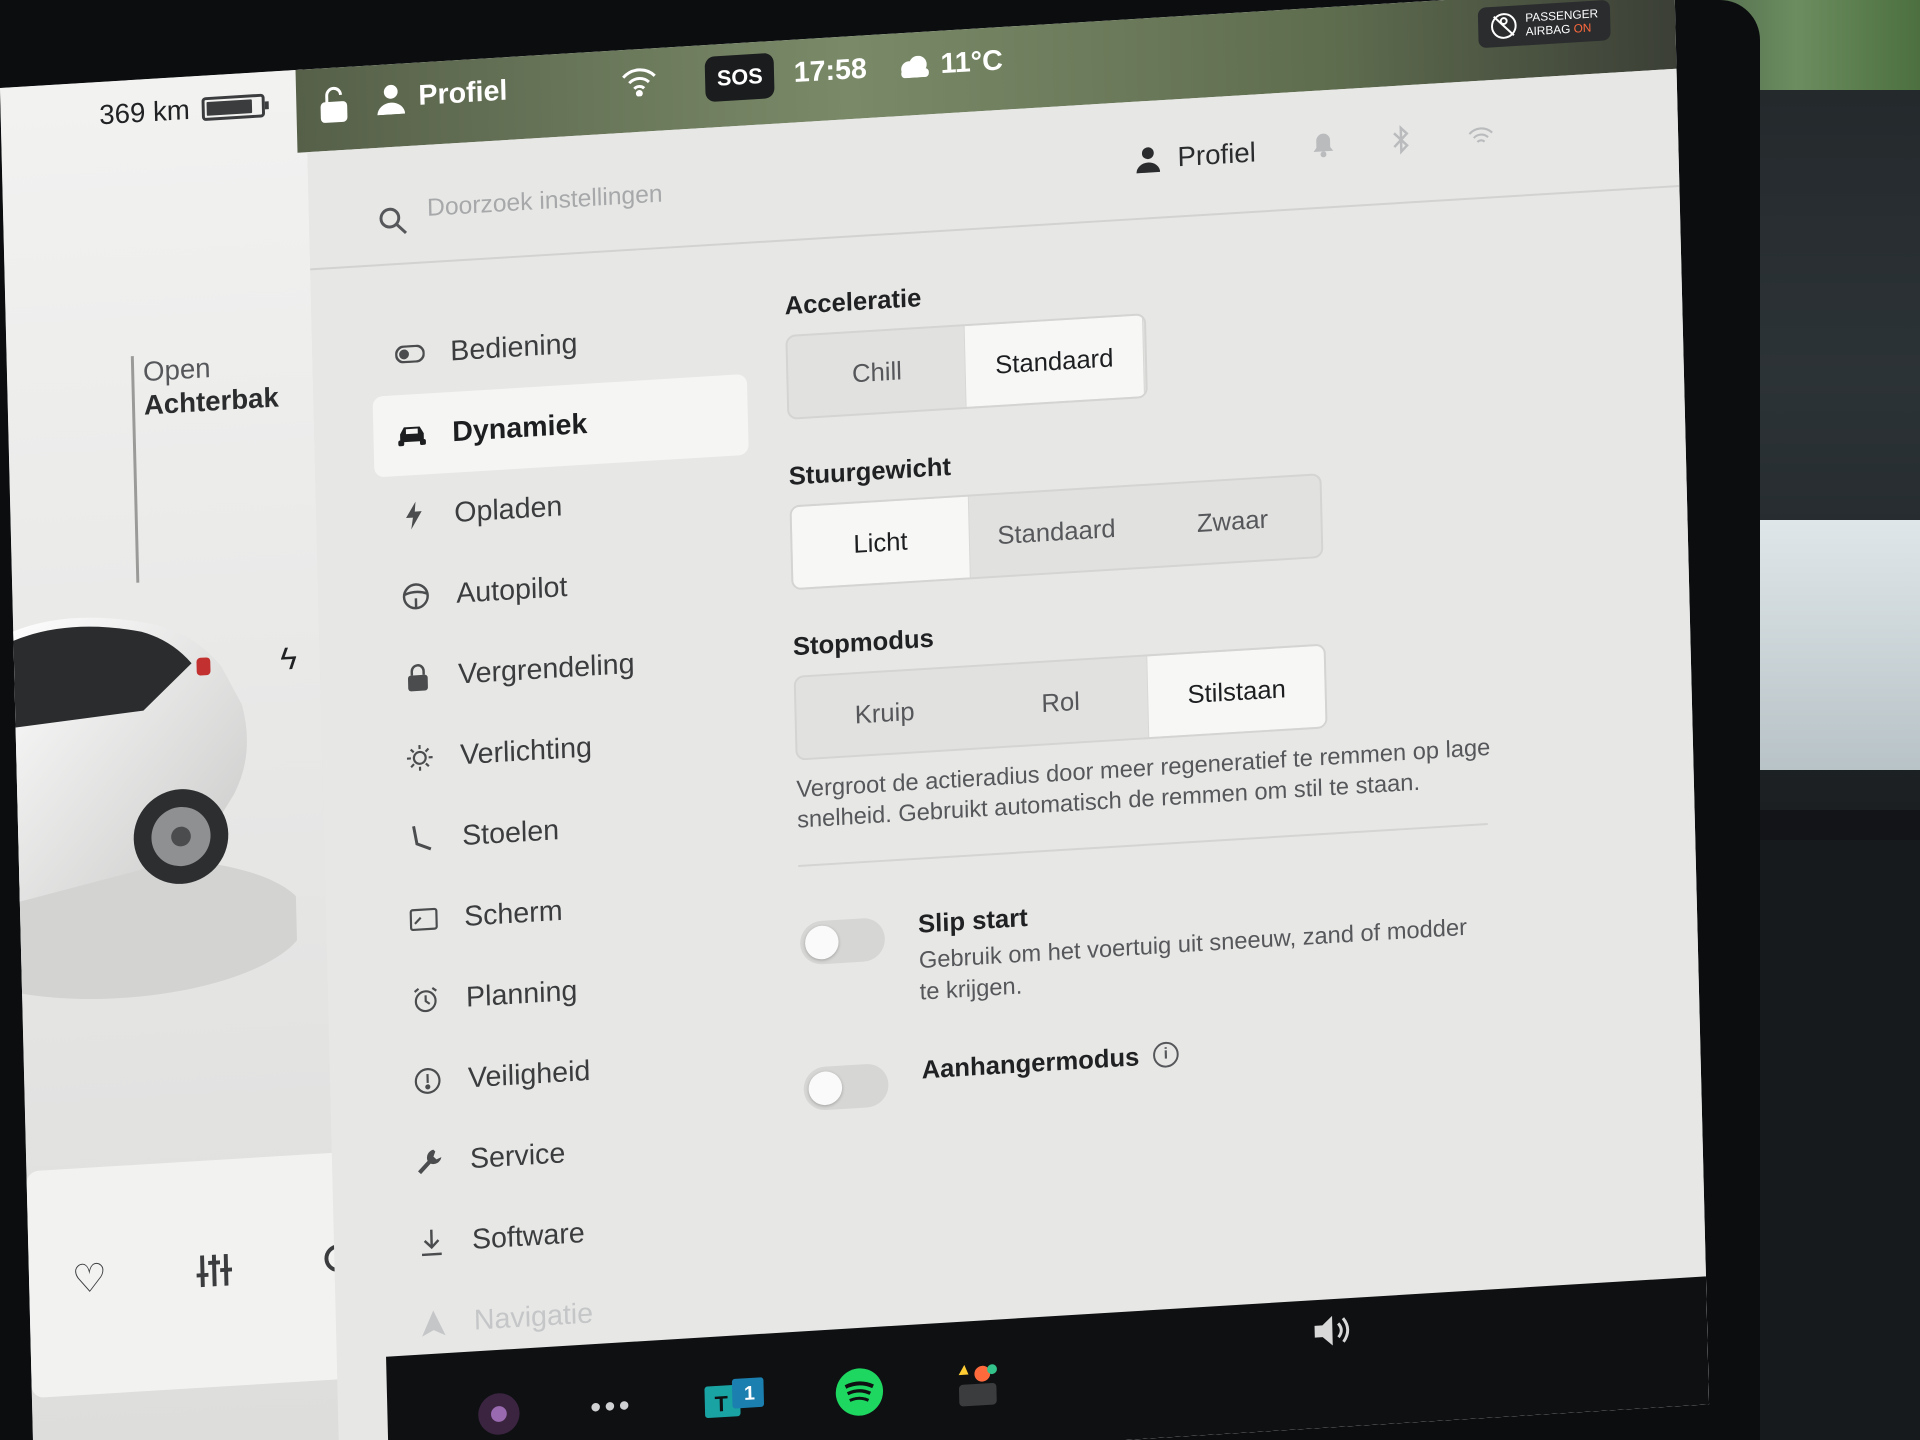  I want to click on steering-option-zwaar: Zwaar, so click(1232, 520).